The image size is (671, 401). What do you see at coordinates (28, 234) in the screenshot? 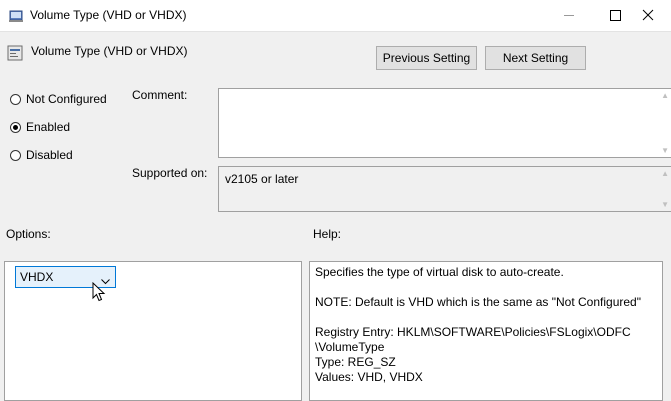
I see `options-label: Options:` at bounding box center [28, 234].